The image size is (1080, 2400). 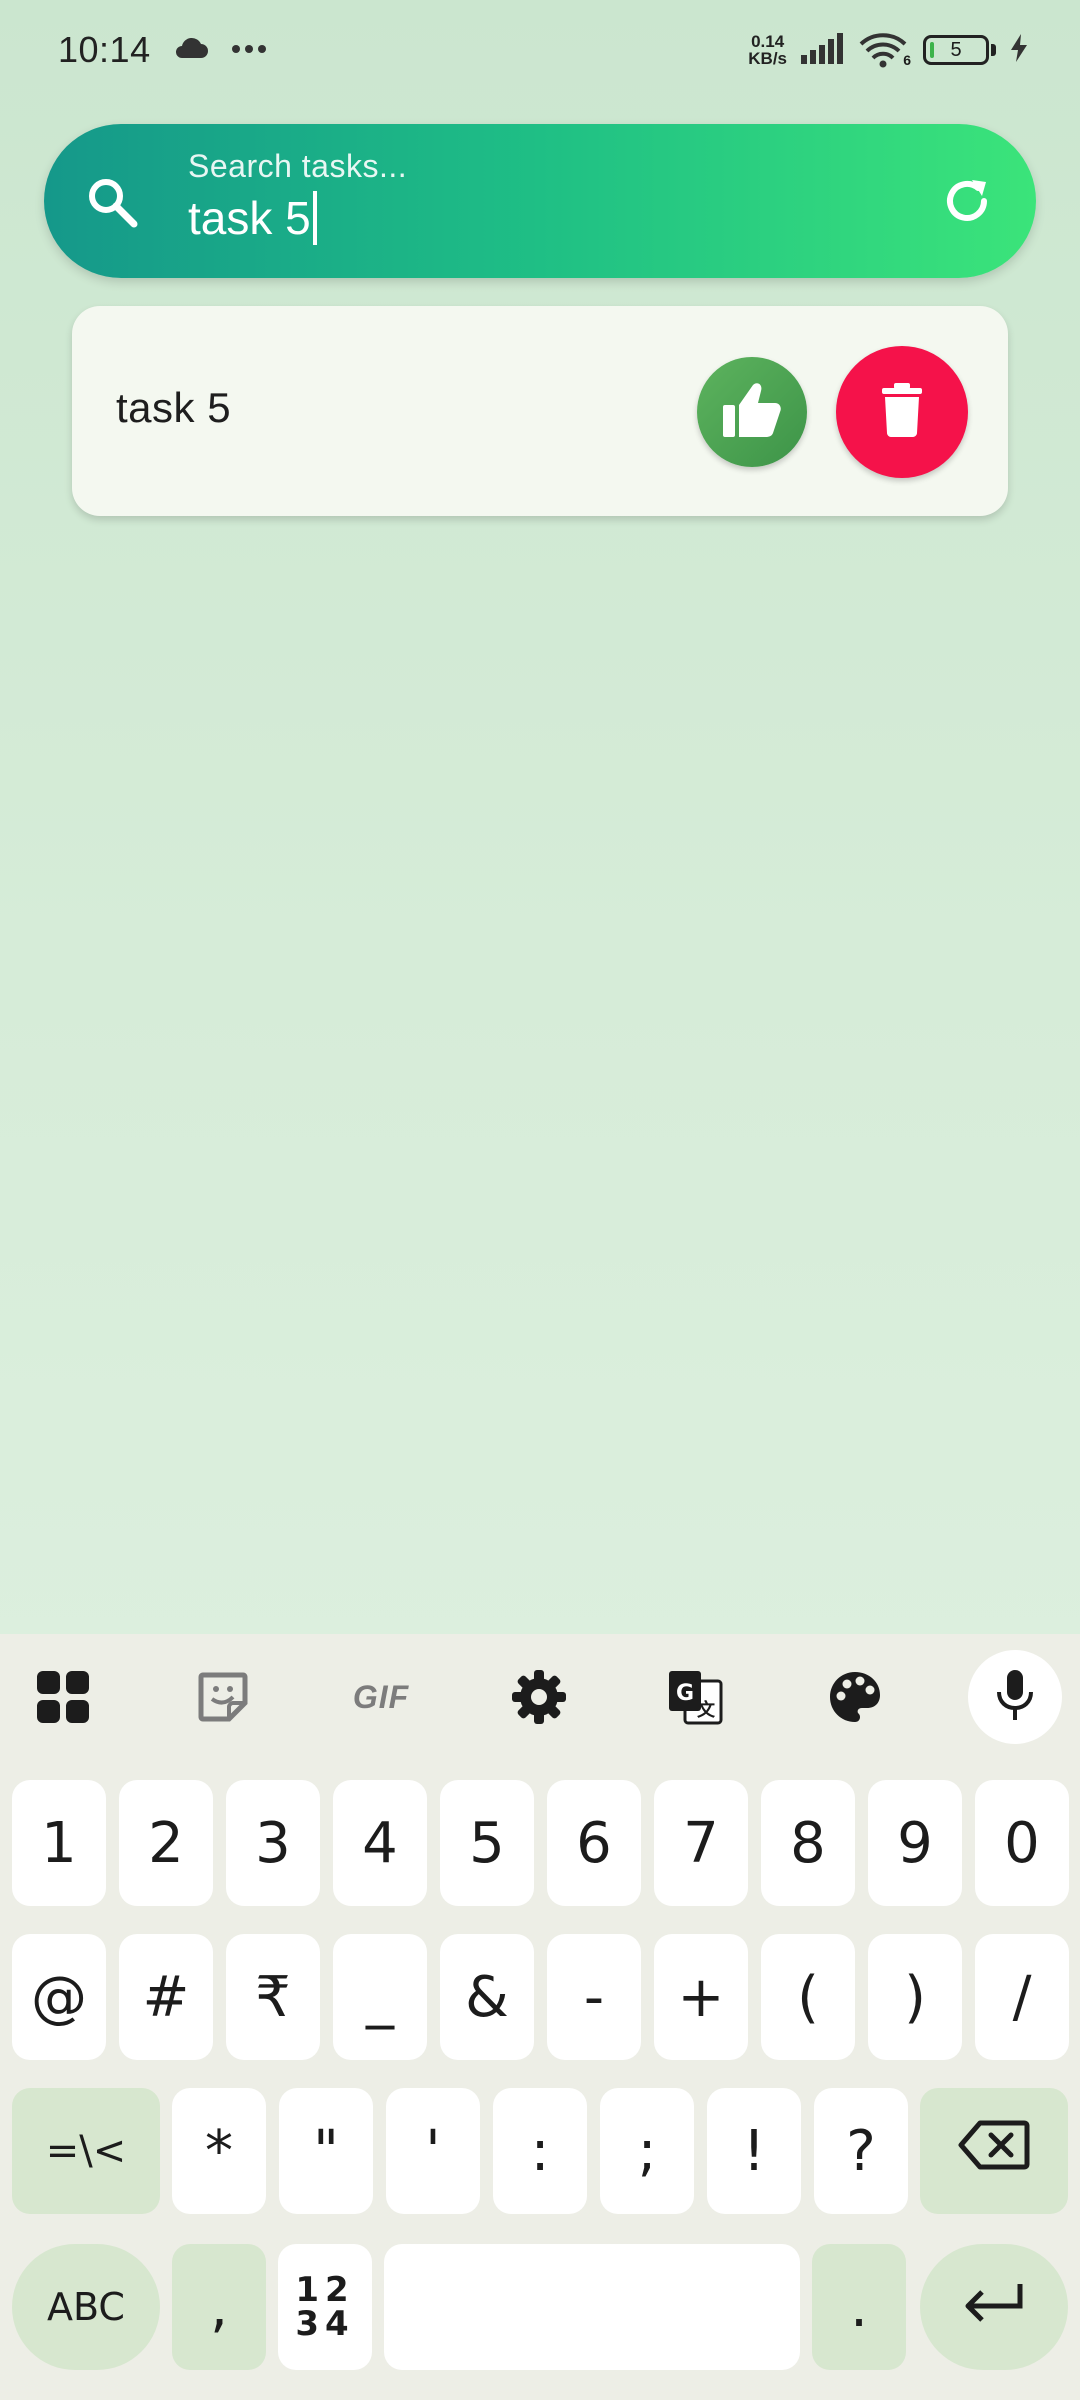 I want to click on enter-key, so click(x=994, y=2307).